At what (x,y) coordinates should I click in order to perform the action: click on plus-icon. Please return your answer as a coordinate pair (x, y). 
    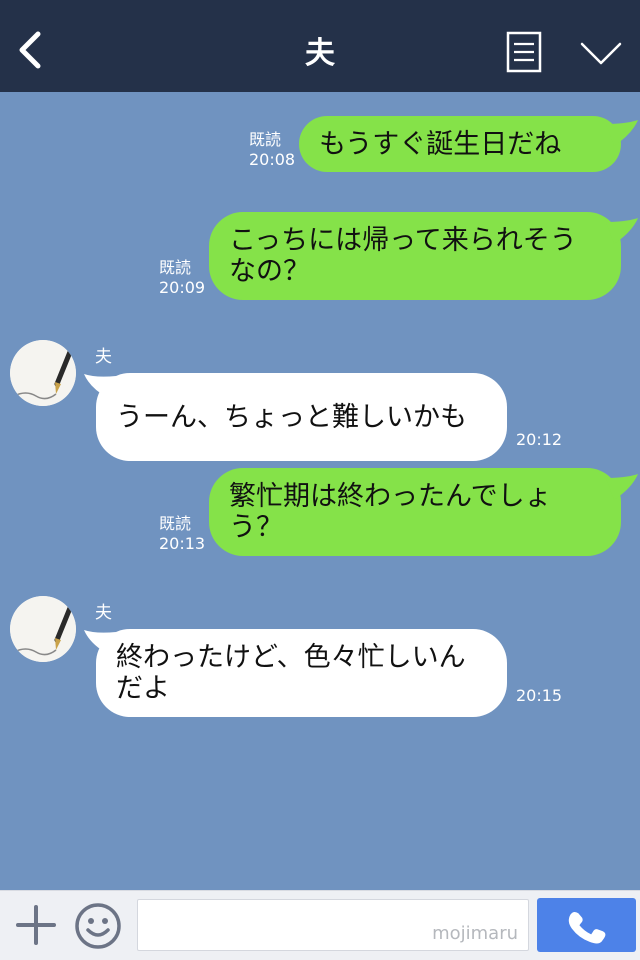
    Looking at the image, I should click on (36, 925).